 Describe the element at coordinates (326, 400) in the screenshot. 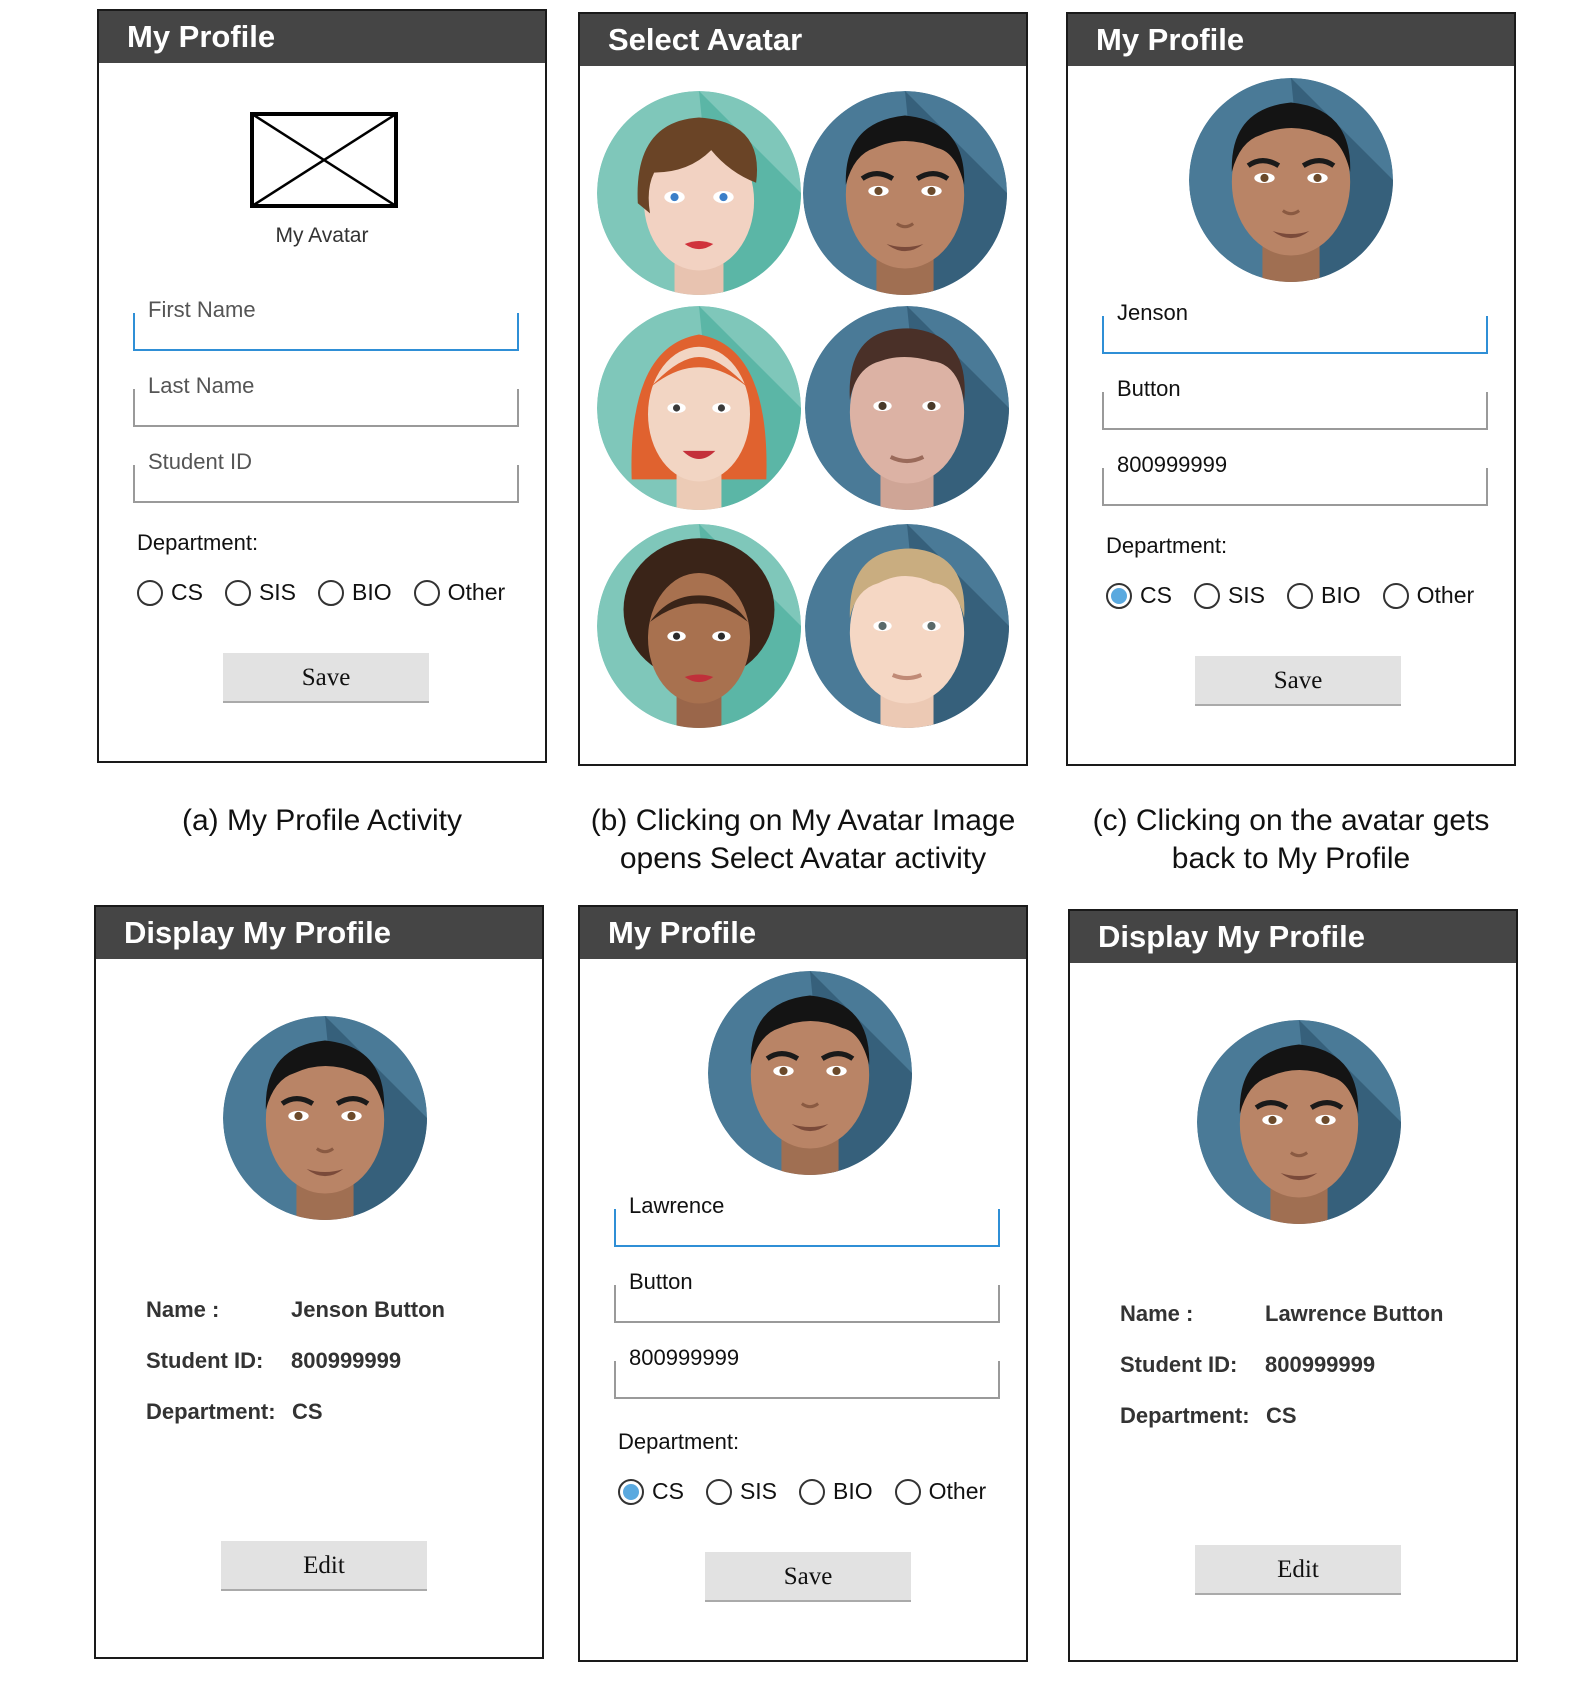

I see `last-name-field: Last Name` at that location.